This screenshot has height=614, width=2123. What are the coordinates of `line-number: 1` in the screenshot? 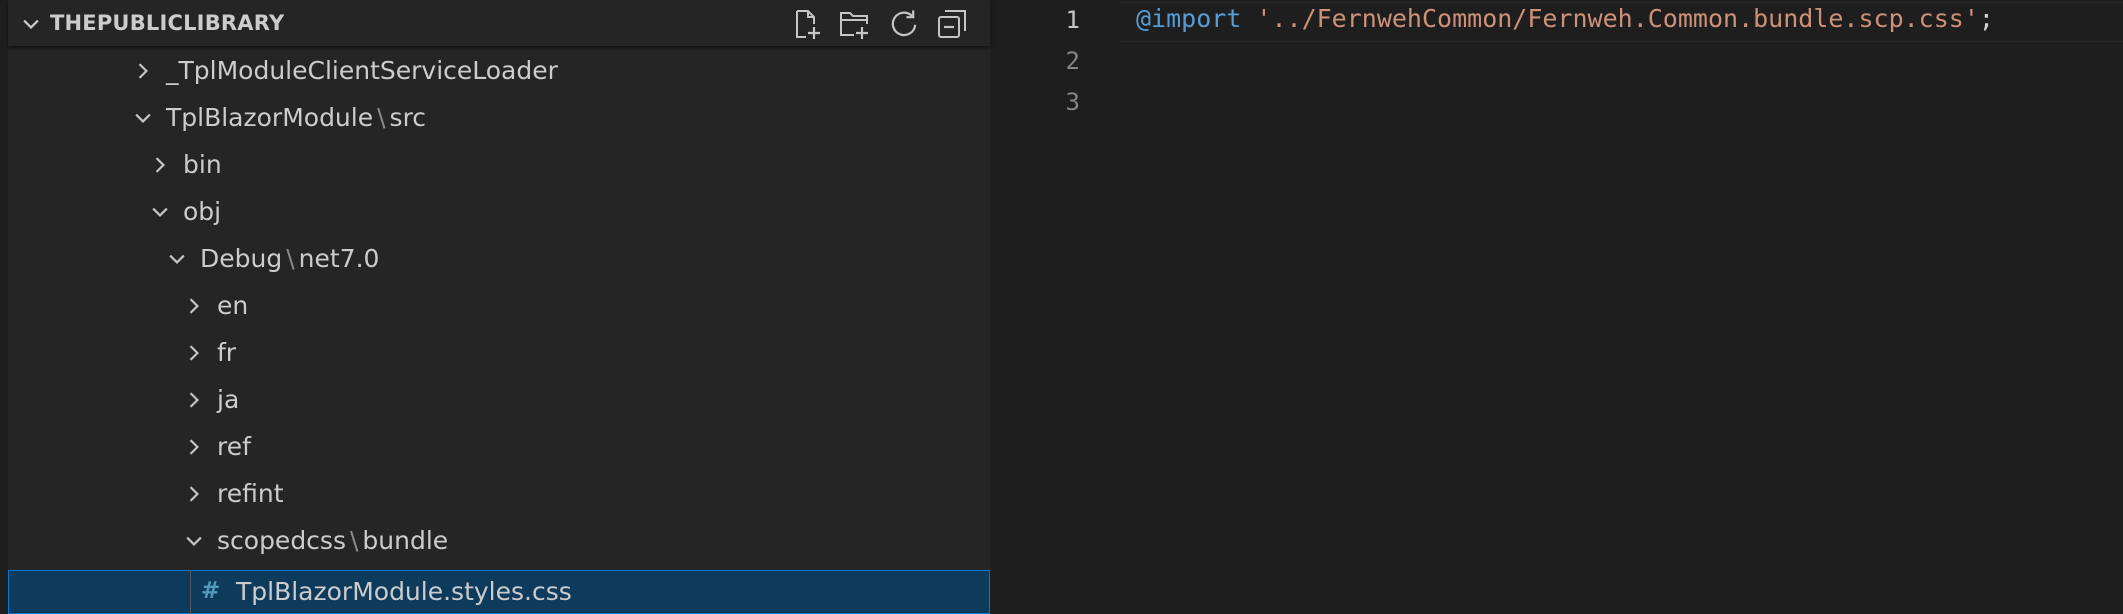 It's located at (1072, 20).